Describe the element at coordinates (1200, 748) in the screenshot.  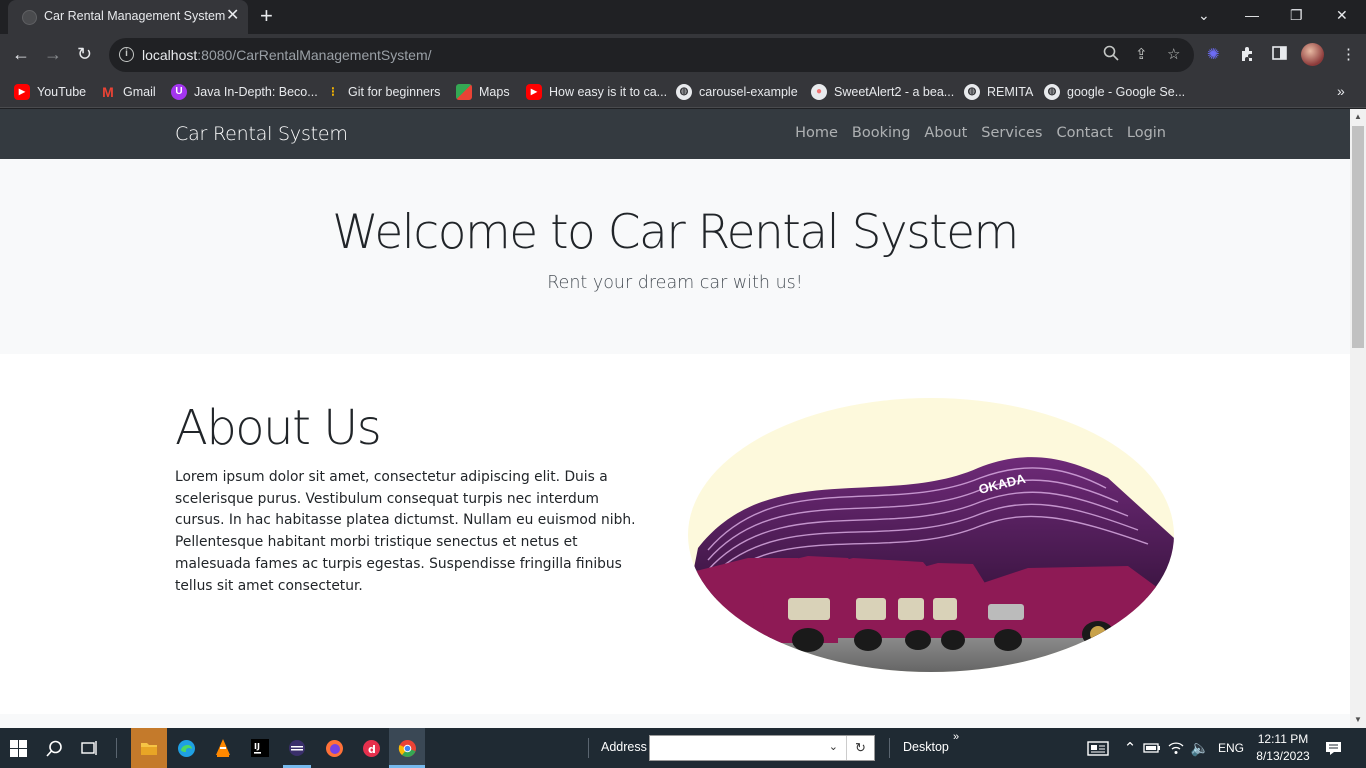
I see `volume-icon: 🔈` at that location.